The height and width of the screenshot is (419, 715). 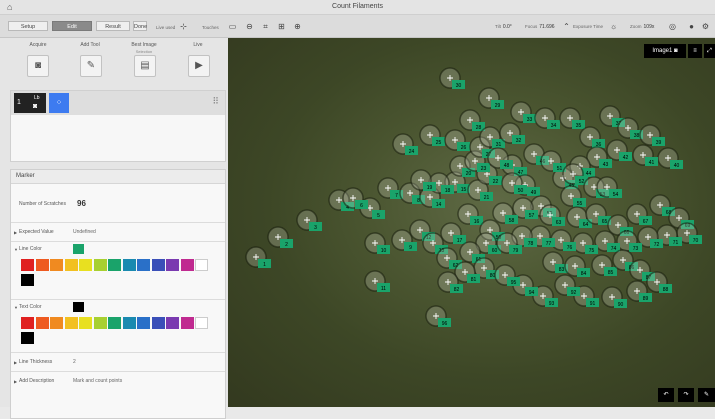 What do you see at coordinates (297, 26) in the screenshot?
I see `zoom-in-icon: ⊕` at bounding box center [297, 26].